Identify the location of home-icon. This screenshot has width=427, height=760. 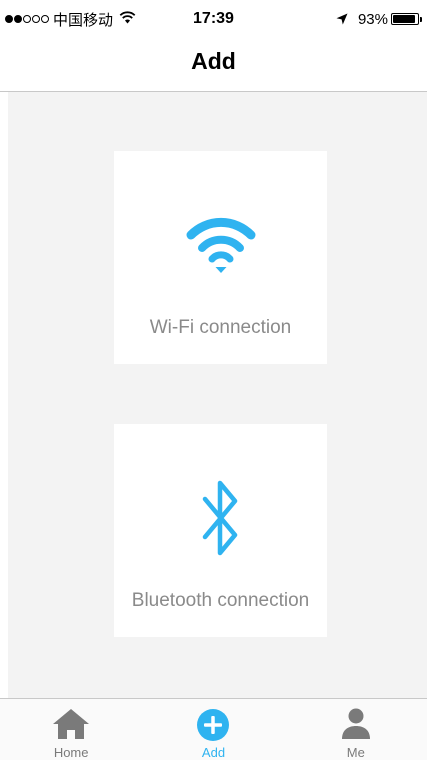
(71, 724).